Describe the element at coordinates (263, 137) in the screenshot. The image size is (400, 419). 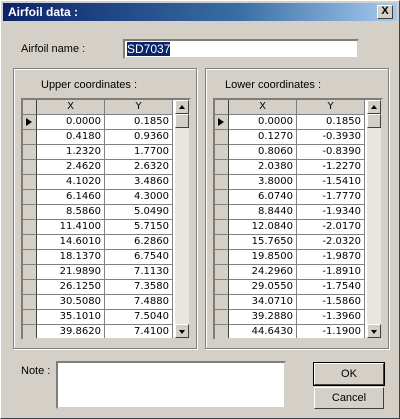
I see `x-cell: 0.1270` at that location.